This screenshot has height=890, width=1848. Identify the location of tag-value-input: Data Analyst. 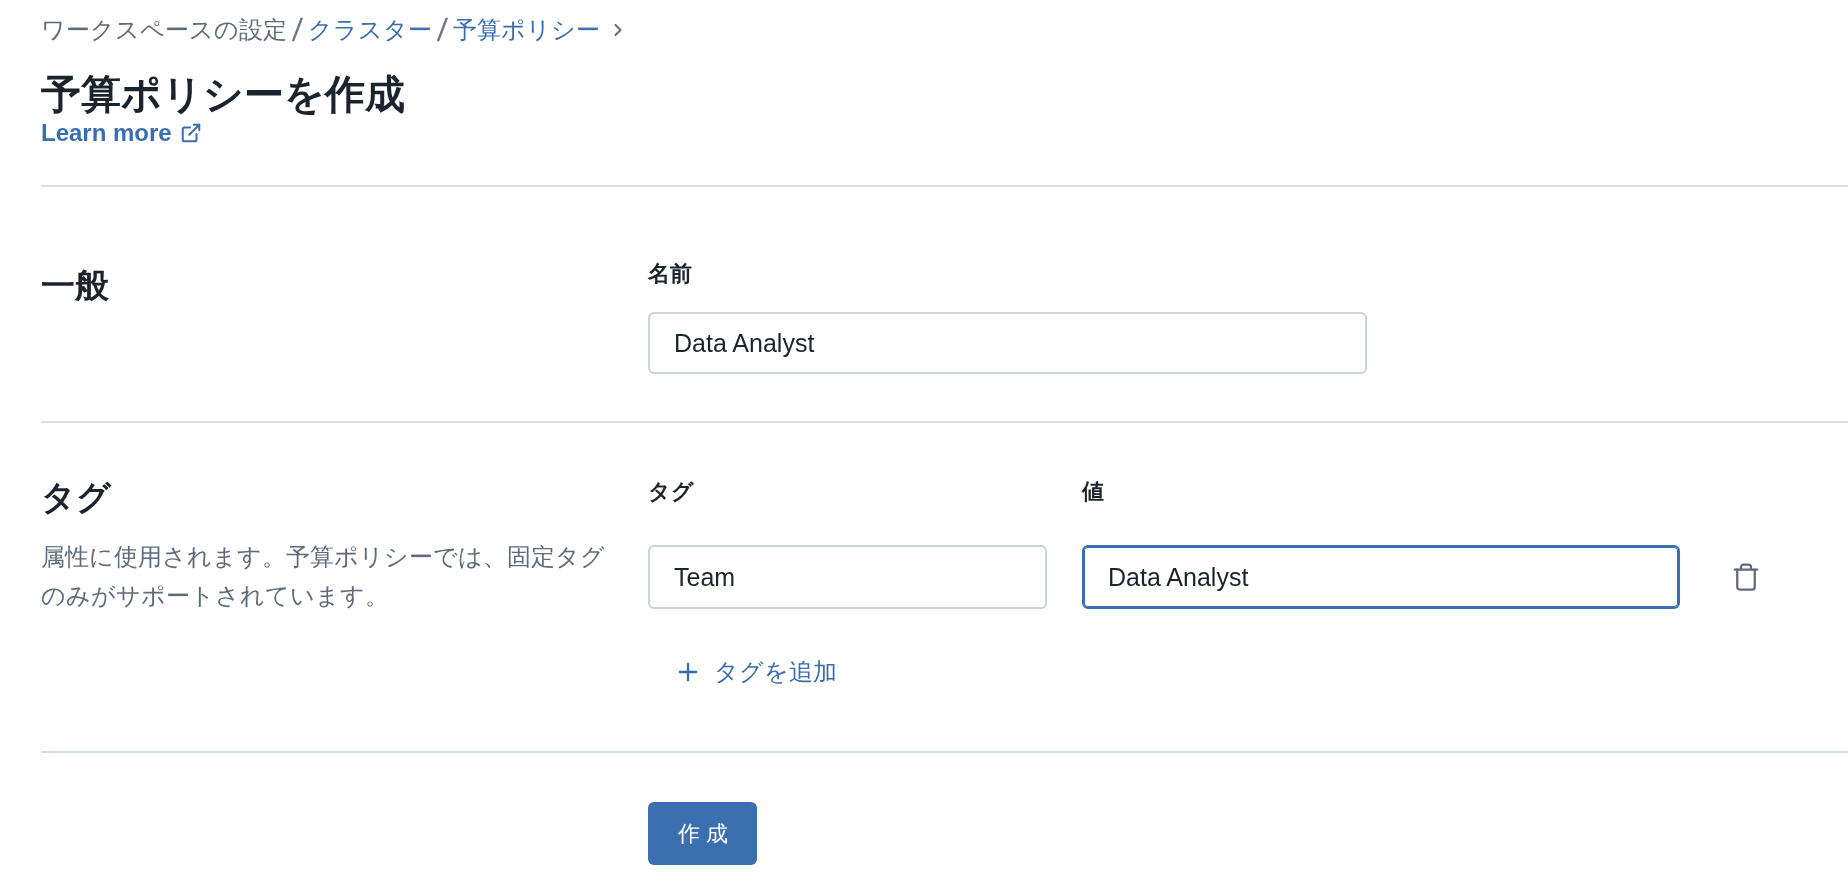
(1381, 577).